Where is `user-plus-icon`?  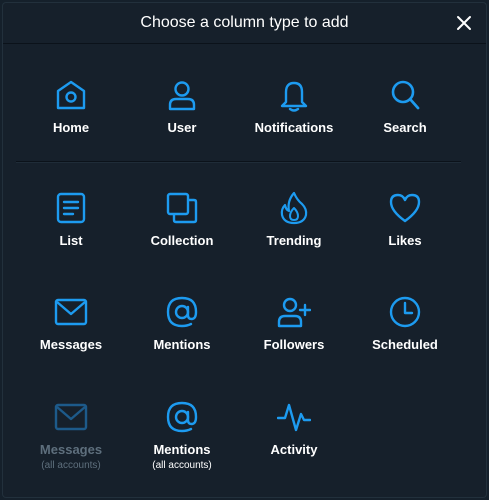 user-plus-icon is located at coordinates (294, 312).